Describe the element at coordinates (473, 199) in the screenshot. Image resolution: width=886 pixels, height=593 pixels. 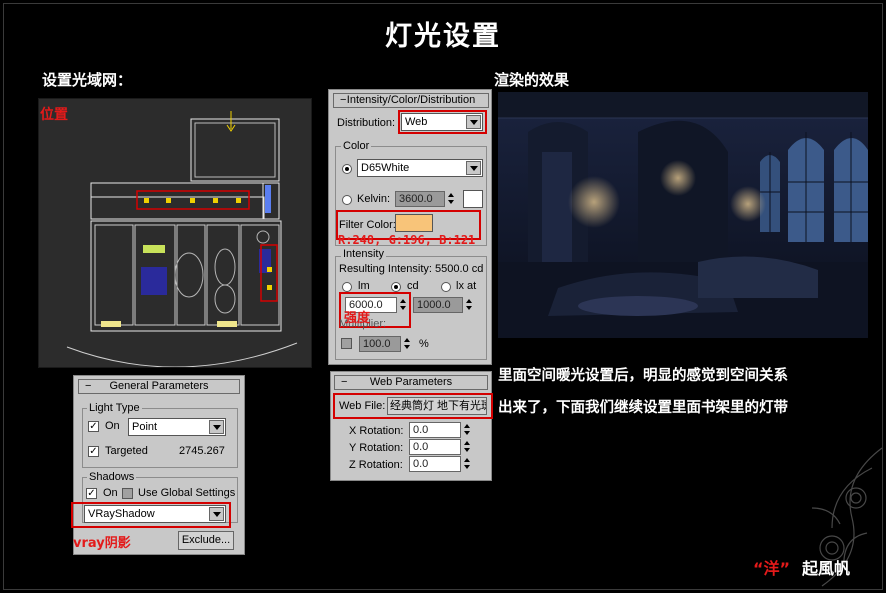
I see `kelvin-color-swatch` at that location.